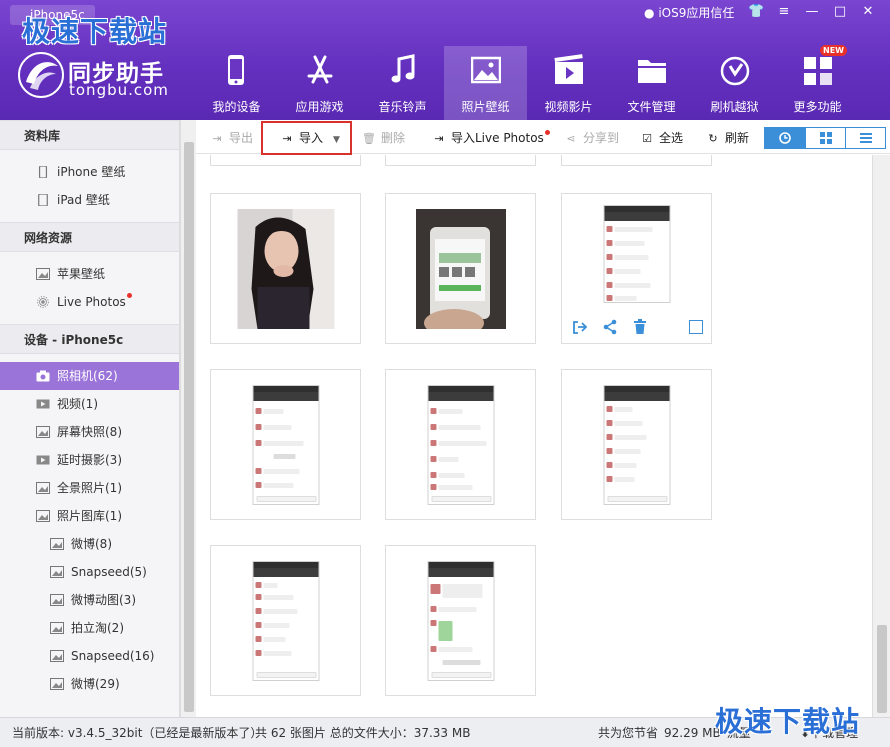  What do you see at coordinates (580, 327) in the screenshot?
I see `export-icon` at bounding box center [580, 327].